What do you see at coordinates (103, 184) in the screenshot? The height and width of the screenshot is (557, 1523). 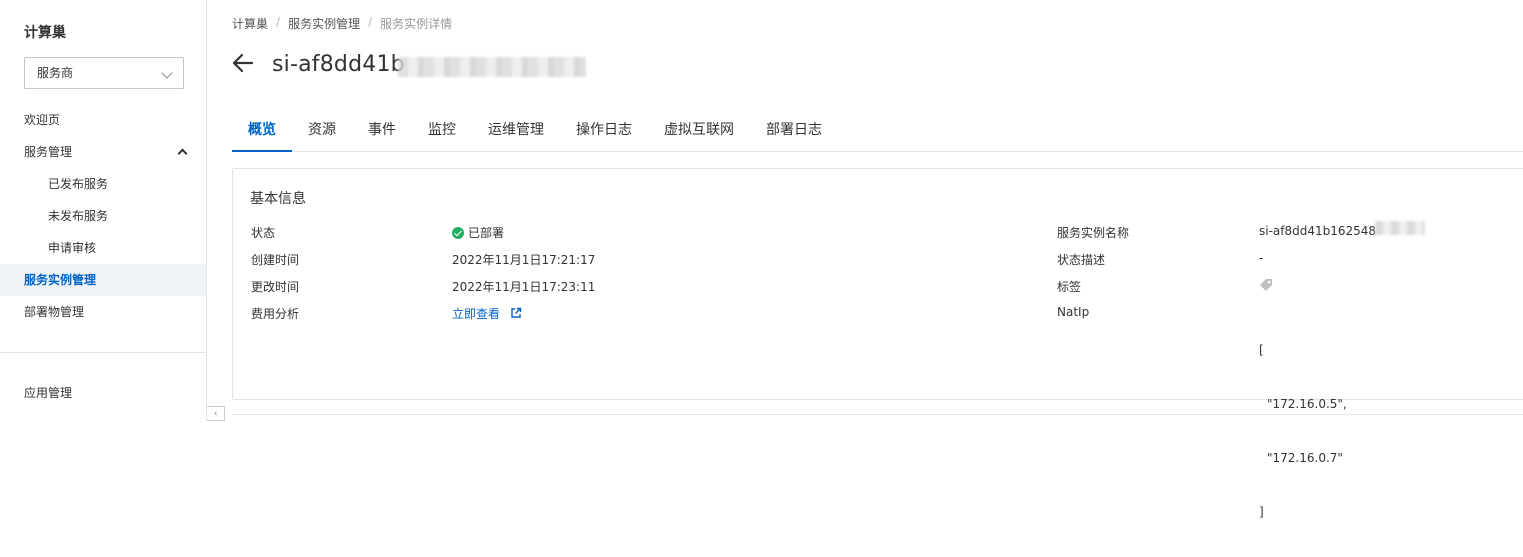 I see `sidebar-item-published-services: 已发布服务` at bounding box center [103, 184].